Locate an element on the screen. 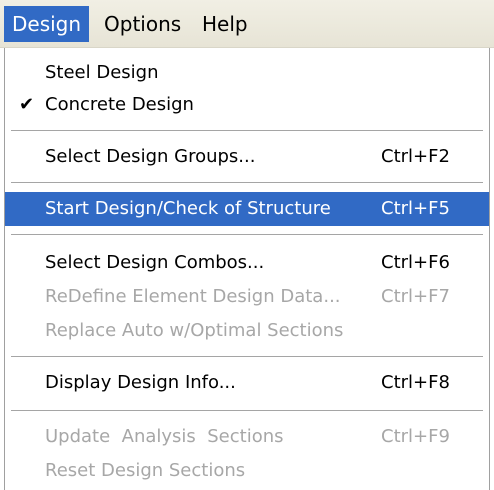 This screenshot has height=490, width=494. menu-item-shortcut: Ctrl+F2 is located at coordinates (415, 156).